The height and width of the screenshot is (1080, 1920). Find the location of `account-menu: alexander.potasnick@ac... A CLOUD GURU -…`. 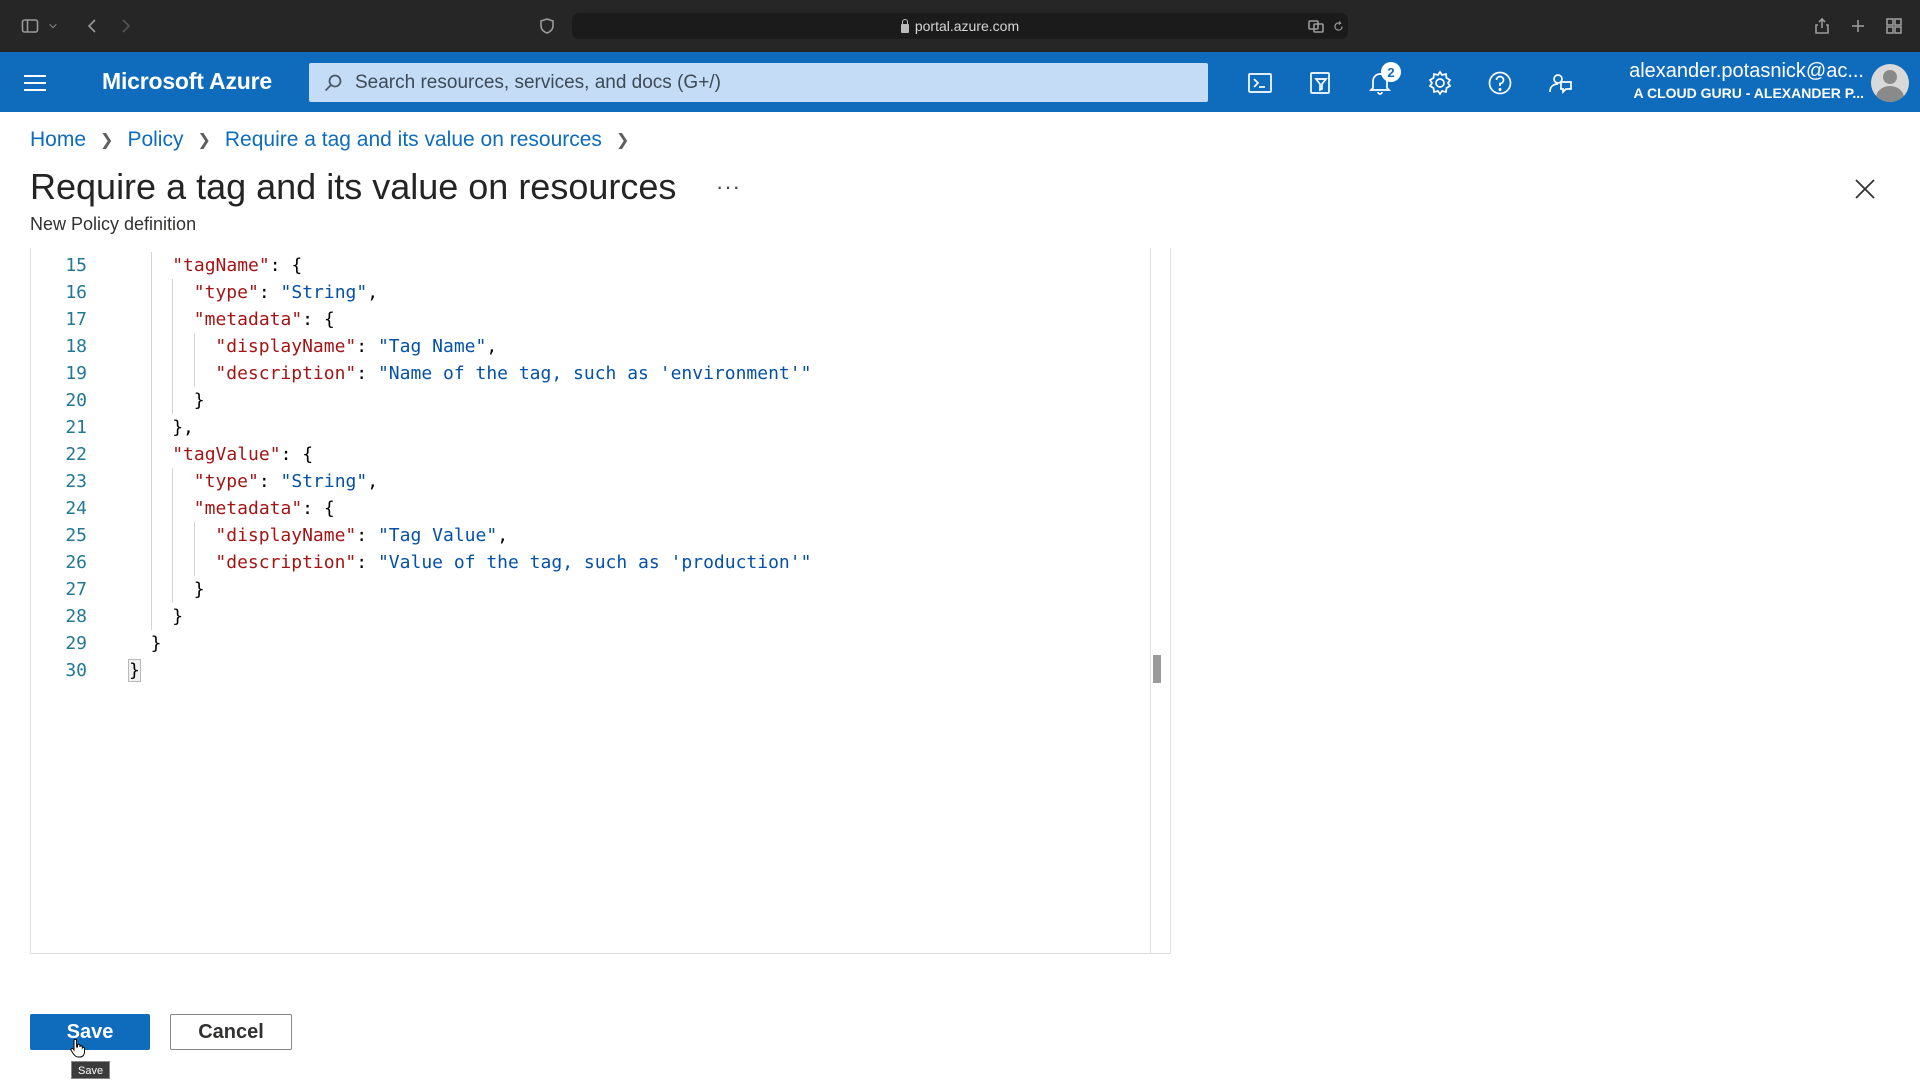

account-menu: alexander.potasnick@ac... A CLOUD GURU -… is located at coordinates (1737, 80).